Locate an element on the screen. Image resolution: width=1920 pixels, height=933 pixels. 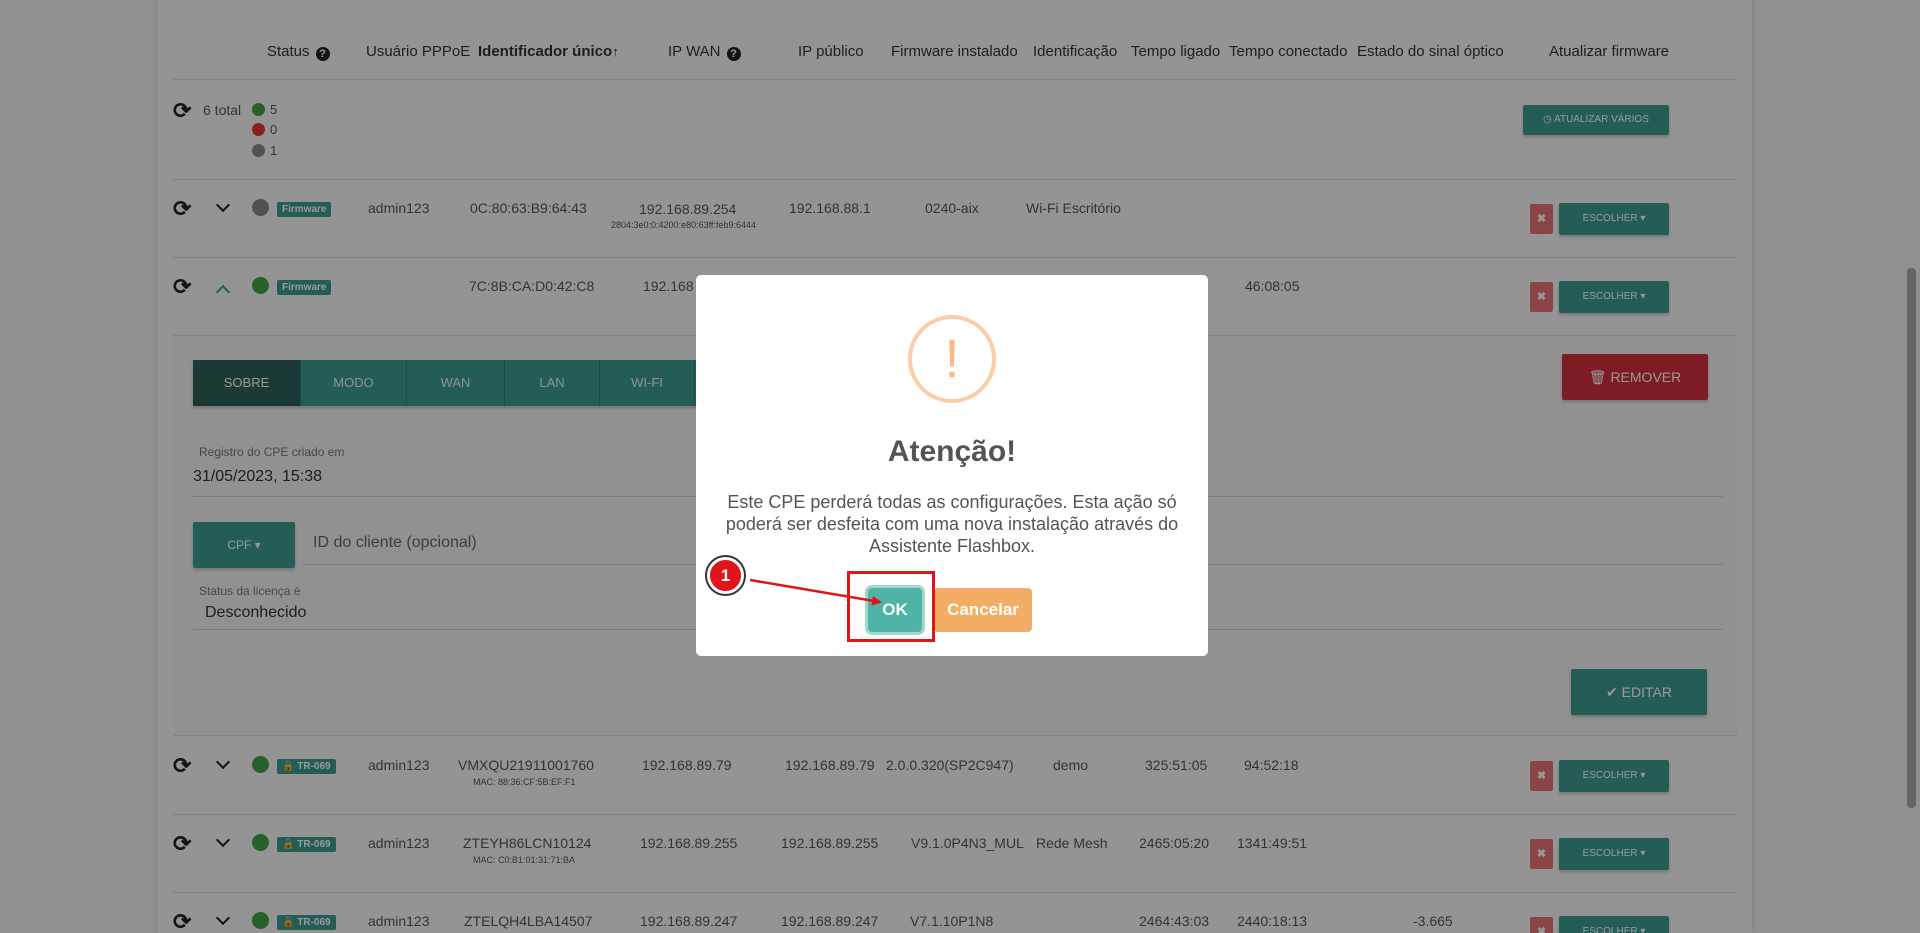
cancel-button: Cancelar is located at coordinates (983, 610).